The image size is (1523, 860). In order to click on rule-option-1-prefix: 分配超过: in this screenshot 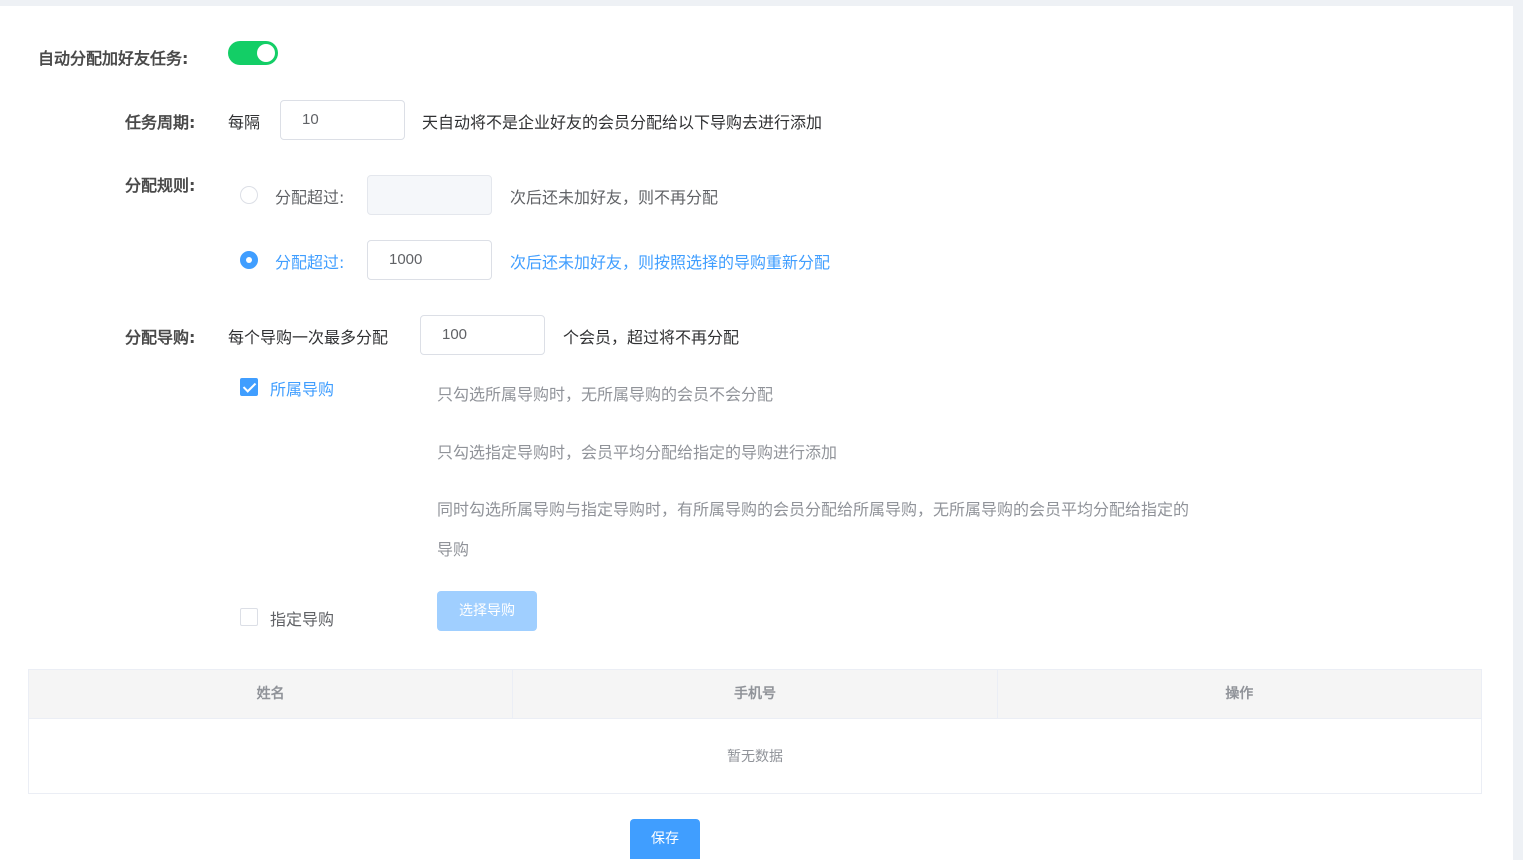, I will do `click(310, 197)`.